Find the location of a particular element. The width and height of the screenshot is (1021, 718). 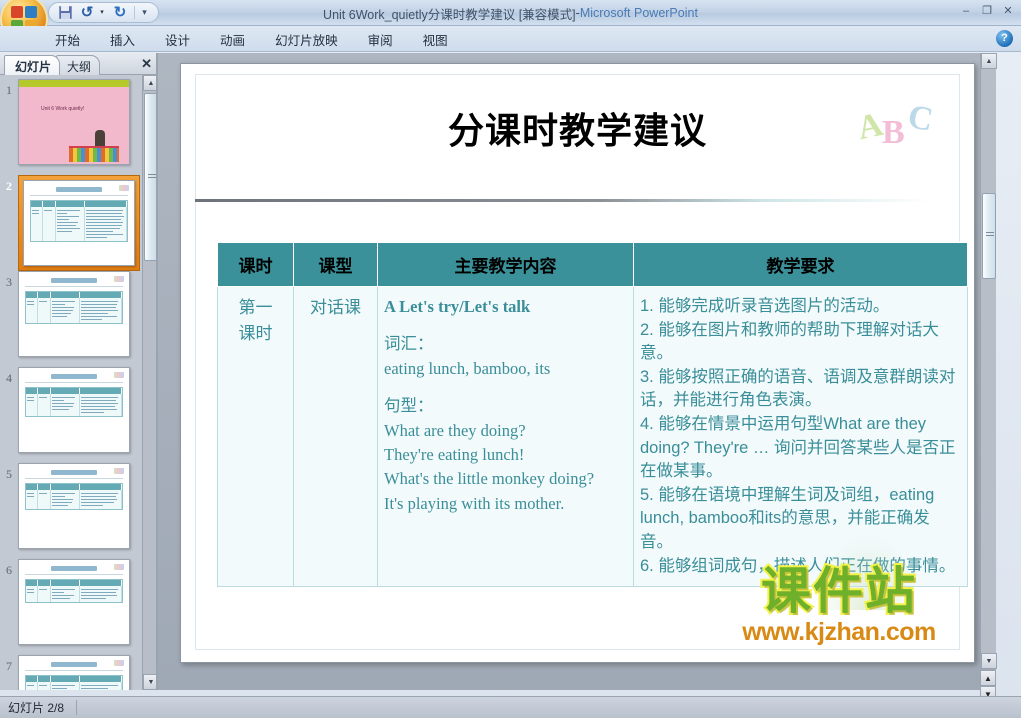

tab-insert: 插入 is located at coordinates (122, 39).